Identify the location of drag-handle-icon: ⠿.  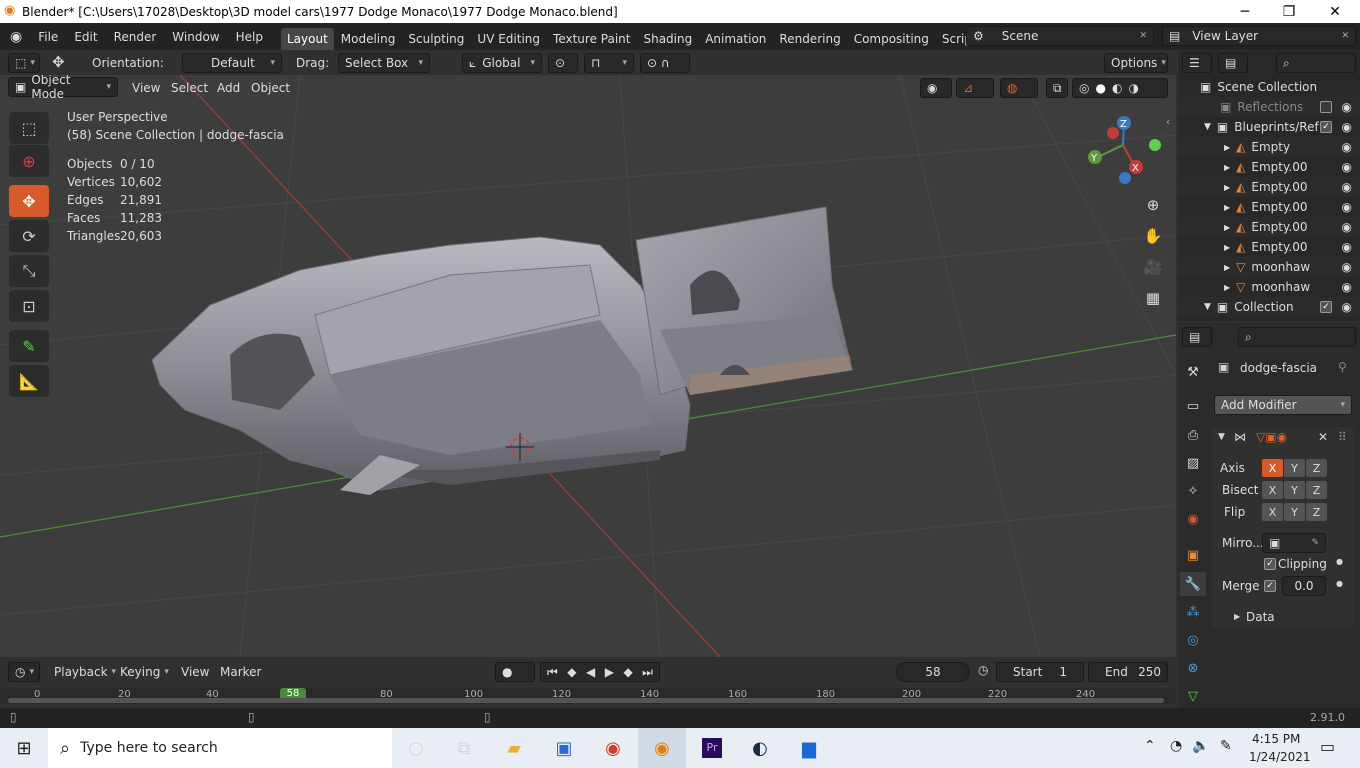
(1342, 437).